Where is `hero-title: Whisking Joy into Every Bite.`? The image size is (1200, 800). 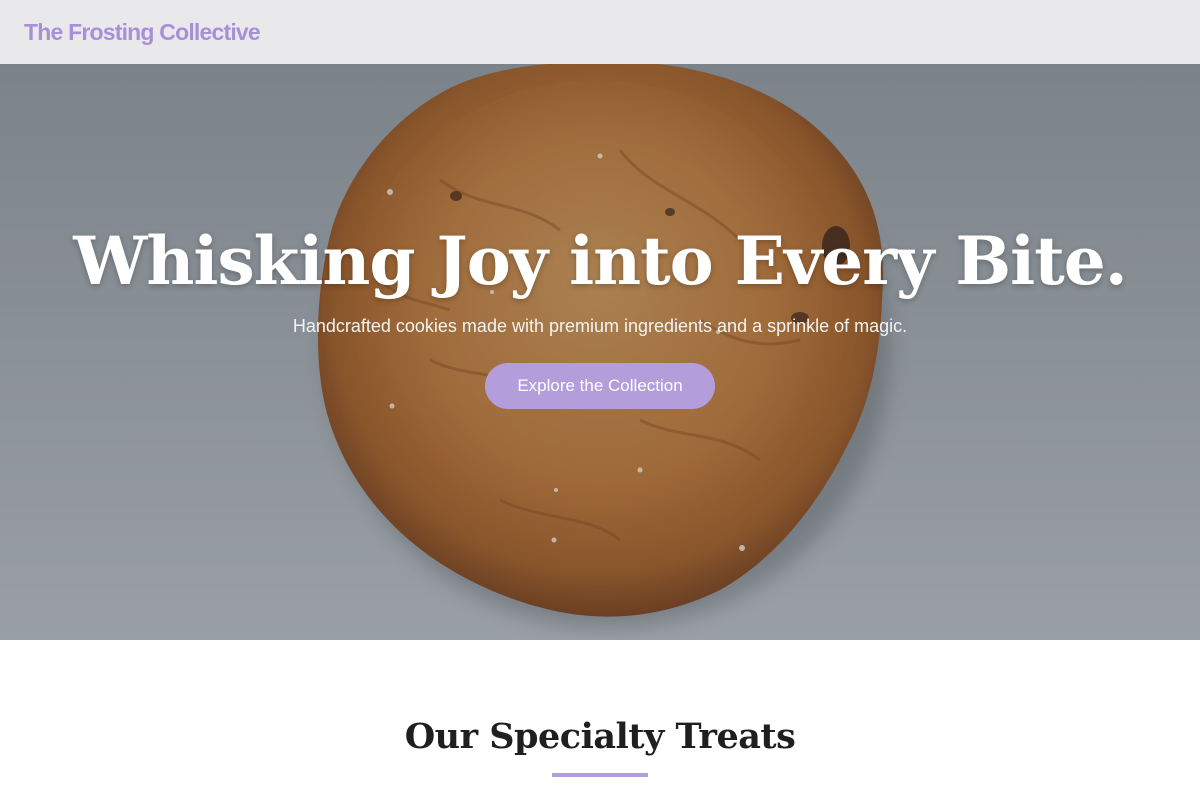
hero-title: Whisking Joy into Every Bite. is located at coordinates (600, 261).